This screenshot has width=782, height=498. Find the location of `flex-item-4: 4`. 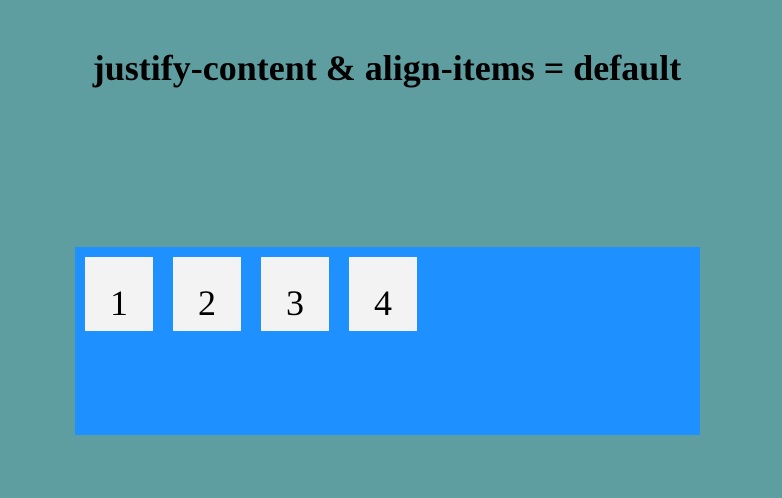

flex-item-4: 4 is located at coordinates (383, 294).